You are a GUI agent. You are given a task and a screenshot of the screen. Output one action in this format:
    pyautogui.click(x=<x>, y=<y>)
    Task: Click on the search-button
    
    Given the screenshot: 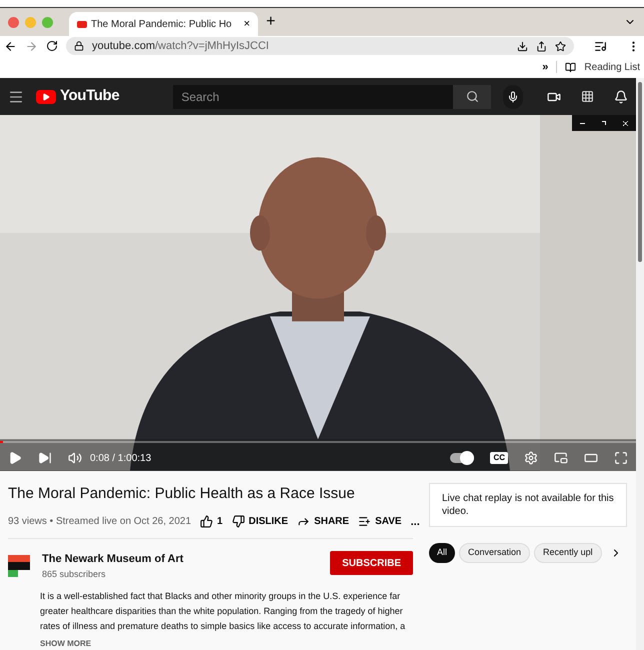 What is the action you would take?
    pyautogui.click(x=472, y=96)
    